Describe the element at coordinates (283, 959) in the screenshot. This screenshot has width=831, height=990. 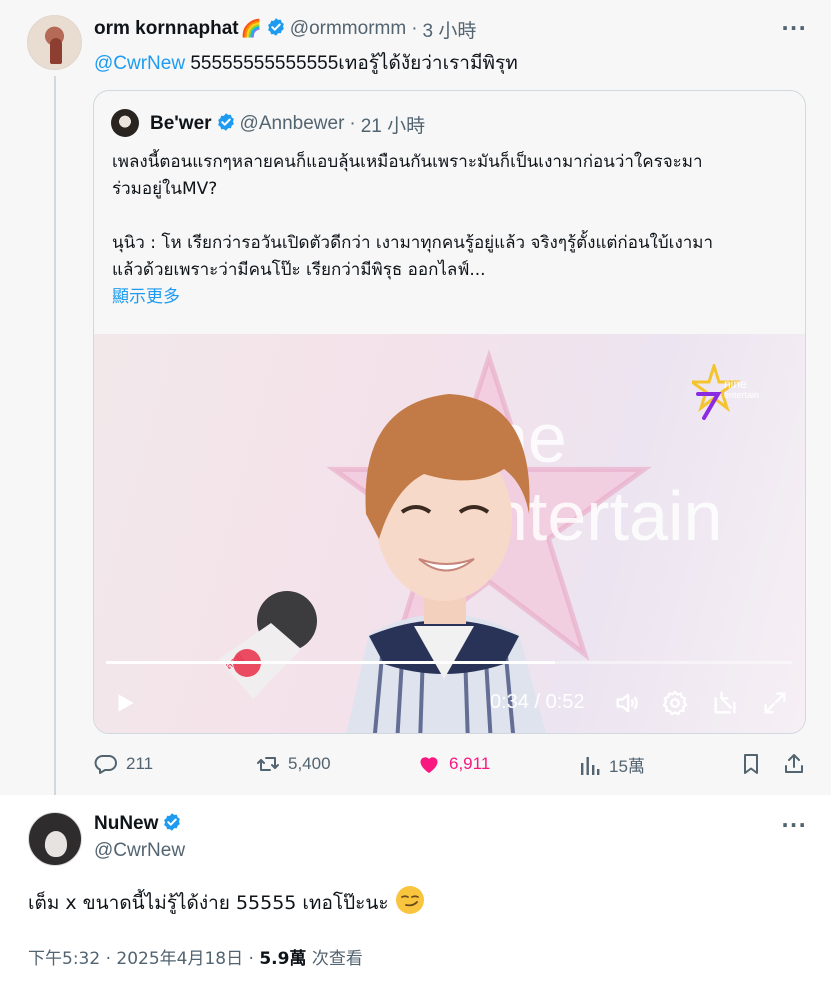
I see `views-count: 5.9萬` at that location.